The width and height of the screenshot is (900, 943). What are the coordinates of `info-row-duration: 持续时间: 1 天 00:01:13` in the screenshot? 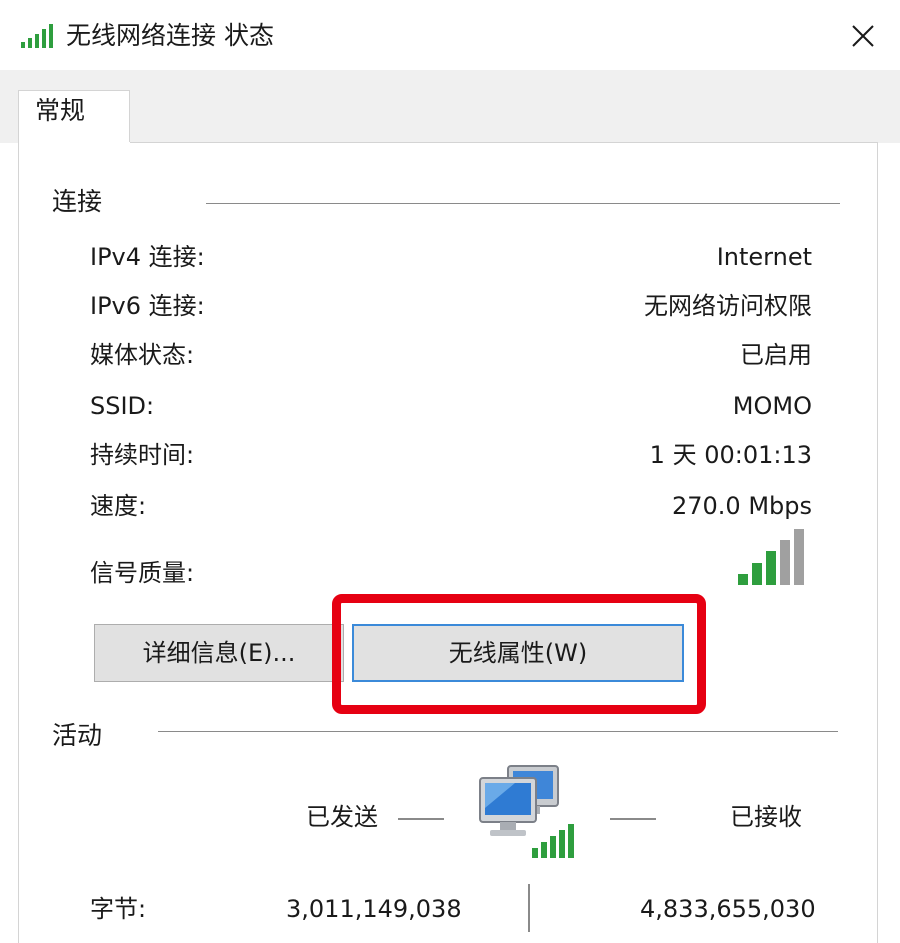 It's located at (451, 455).